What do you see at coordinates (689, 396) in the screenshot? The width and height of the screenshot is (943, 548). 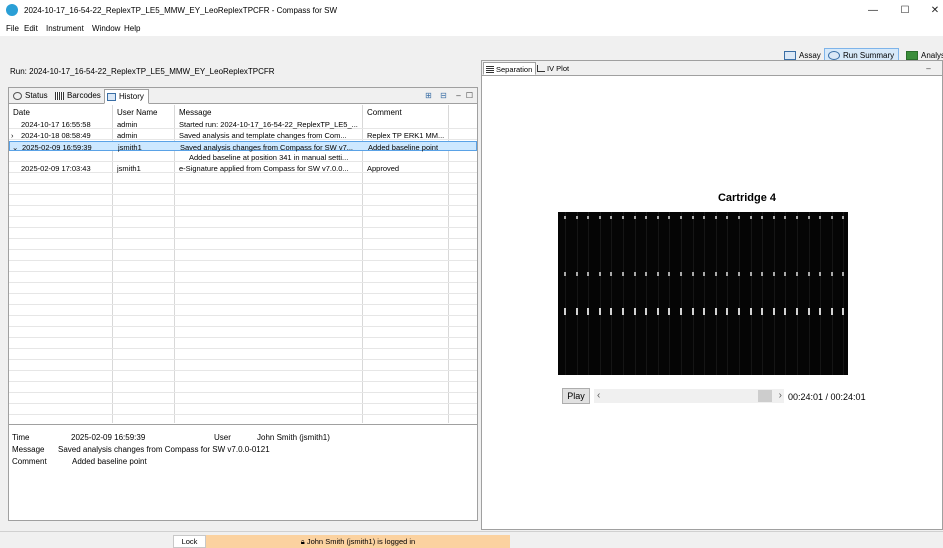 I see `timeline-scrollbar: ‹ ›` at bounding box center [689, 396].